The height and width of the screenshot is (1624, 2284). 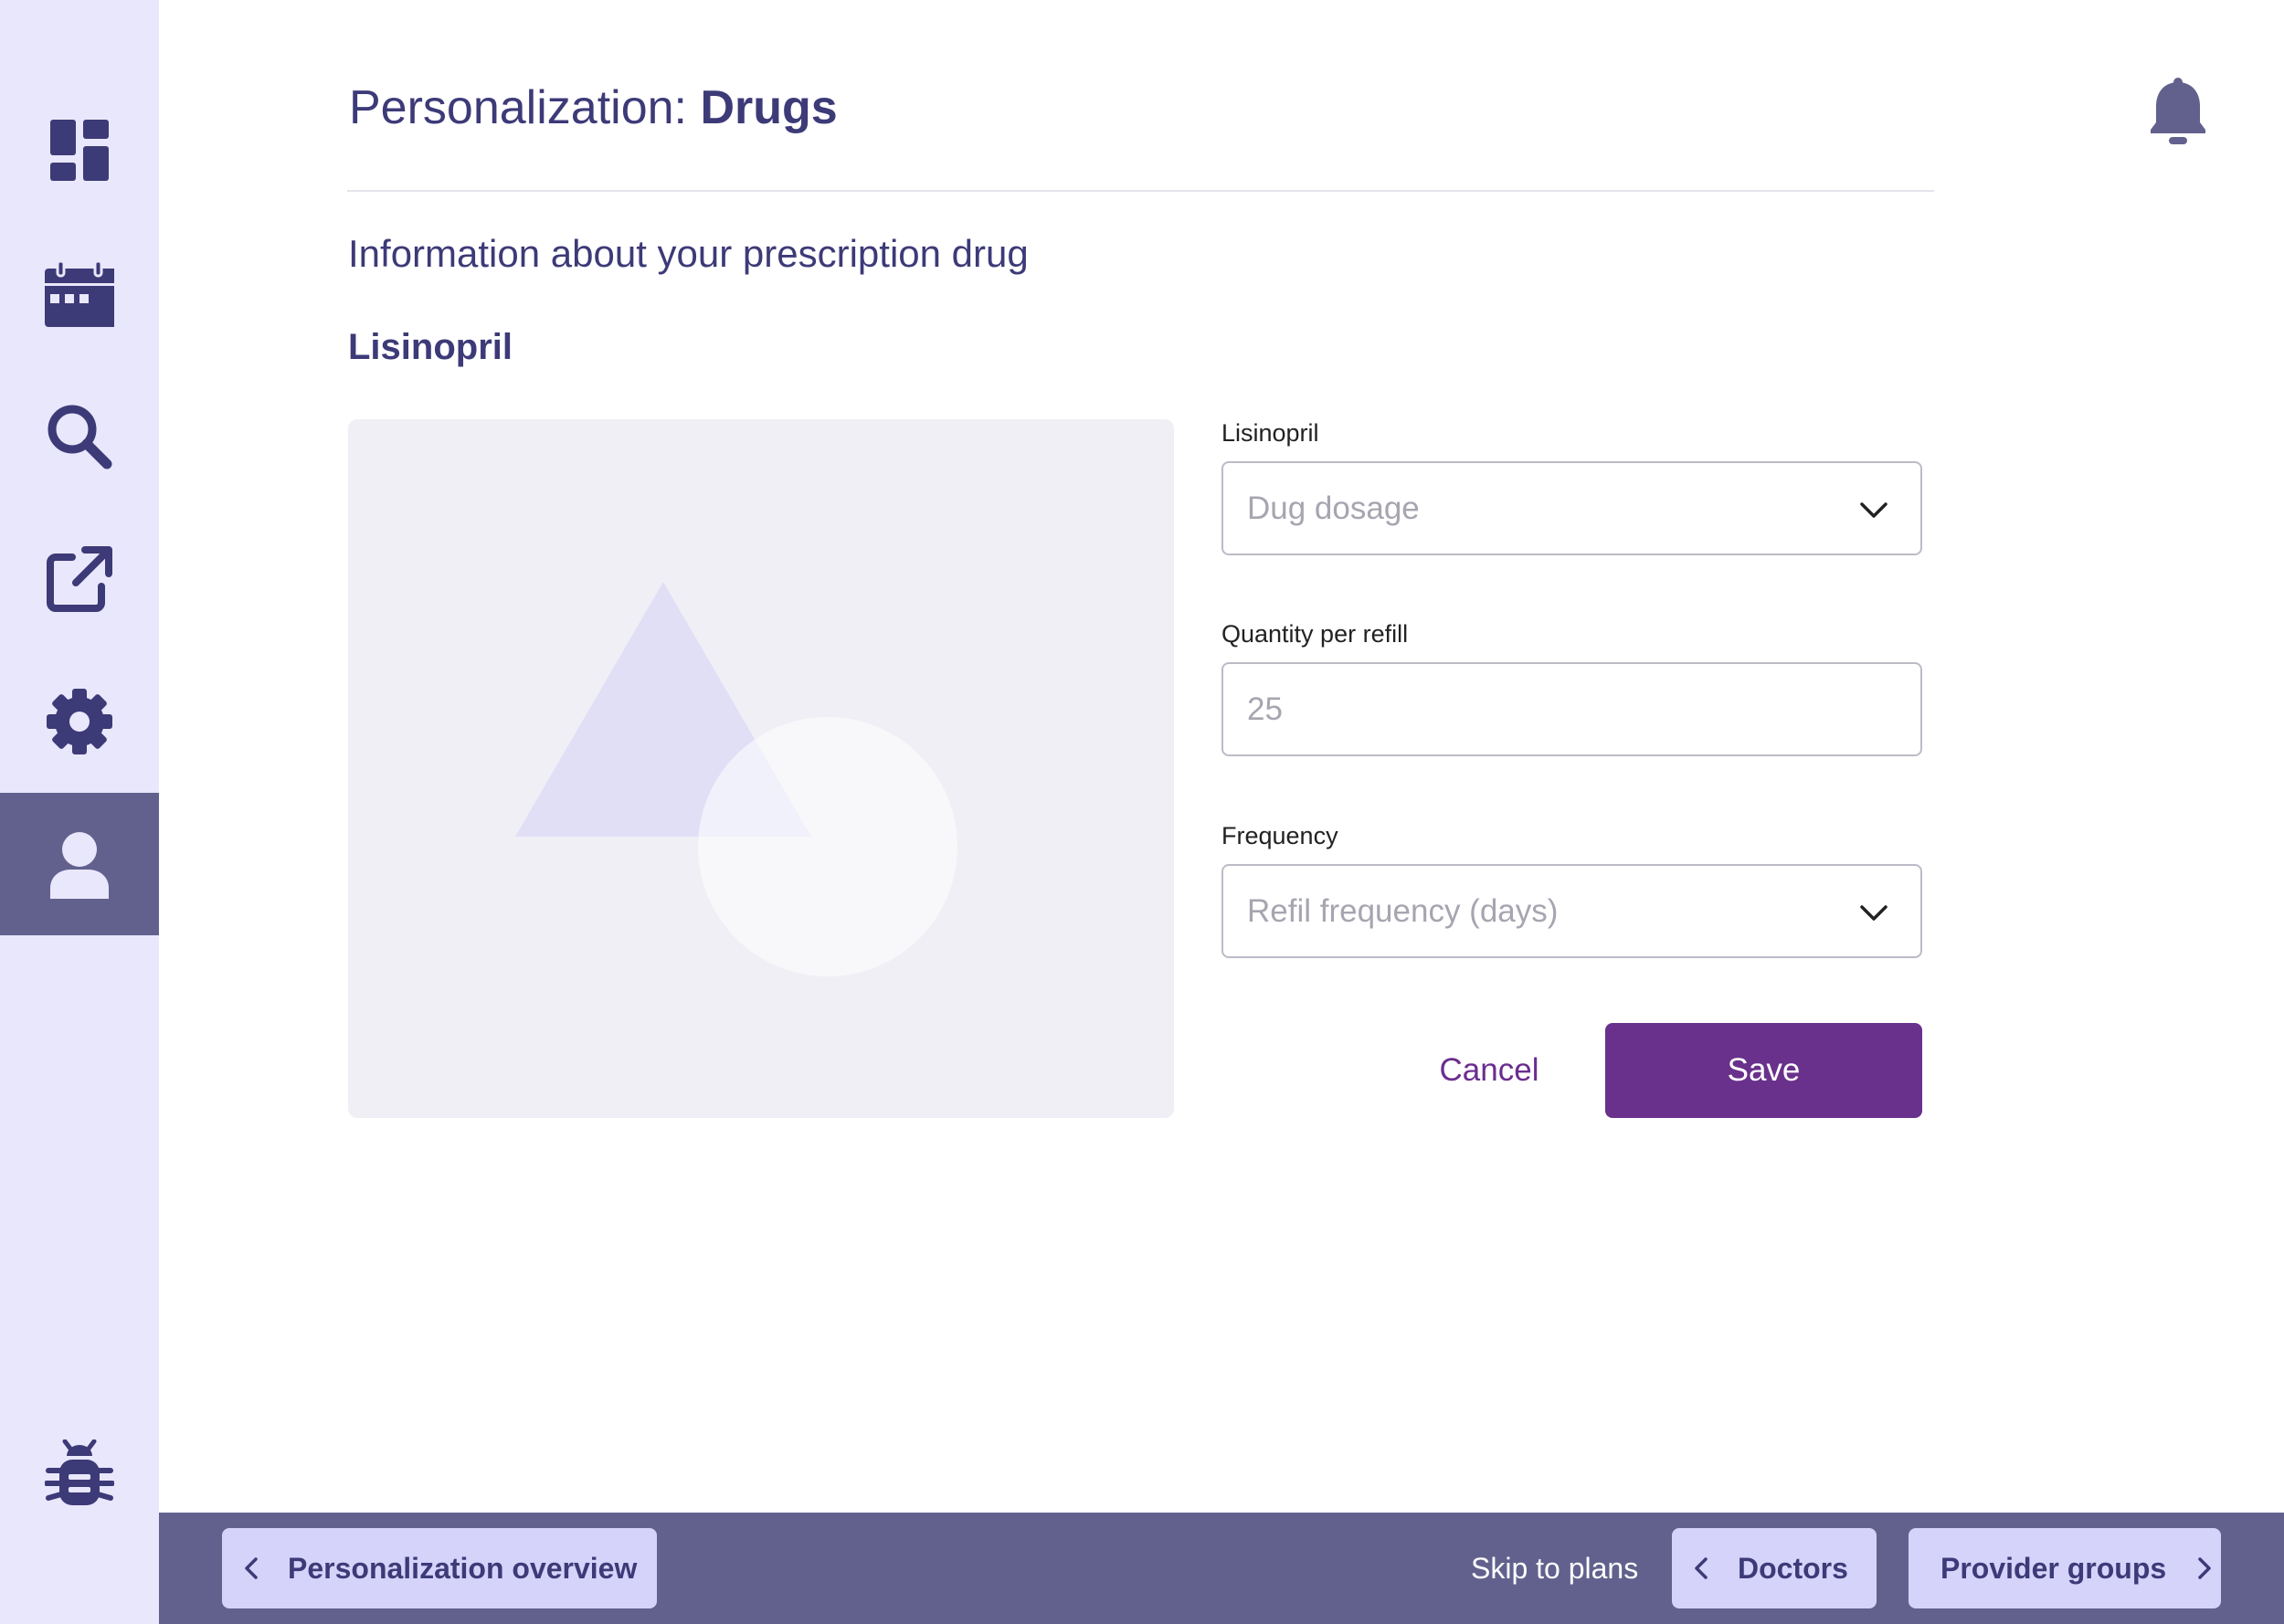 What do you see at coordinates (463, 1568) in the screenshot?
I see `back-label: Personalization overview` at bounding box center [463, 1568].